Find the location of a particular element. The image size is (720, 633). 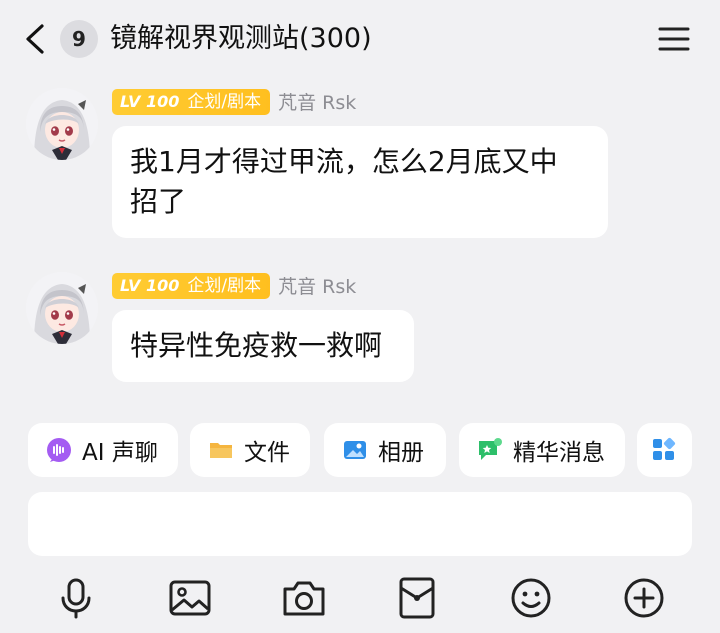

chip-label: 精华消息 is located at coordinates (559, 453).